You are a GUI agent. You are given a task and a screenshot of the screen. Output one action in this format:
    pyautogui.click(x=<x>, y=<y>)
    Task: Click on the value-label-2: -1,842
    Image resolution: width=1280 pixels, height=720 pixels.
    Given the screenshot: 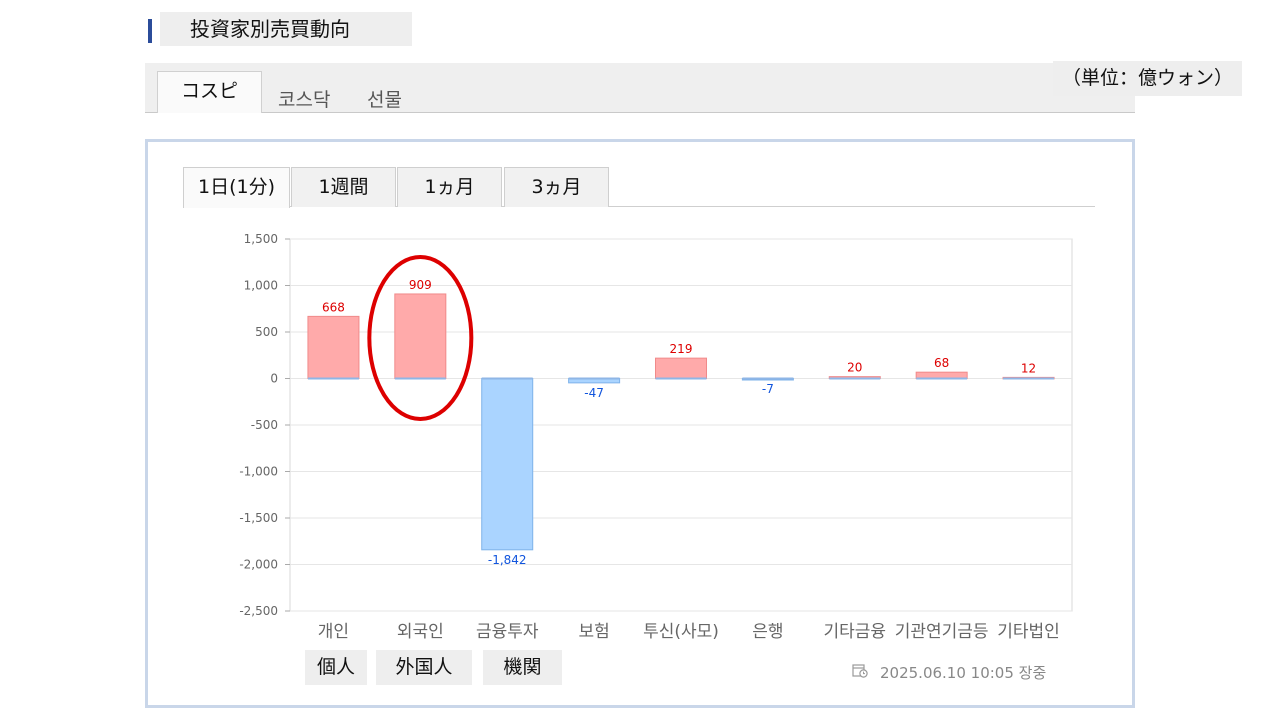 What is the action you would take?
    pyautogui.click(x=507, y=560)
    